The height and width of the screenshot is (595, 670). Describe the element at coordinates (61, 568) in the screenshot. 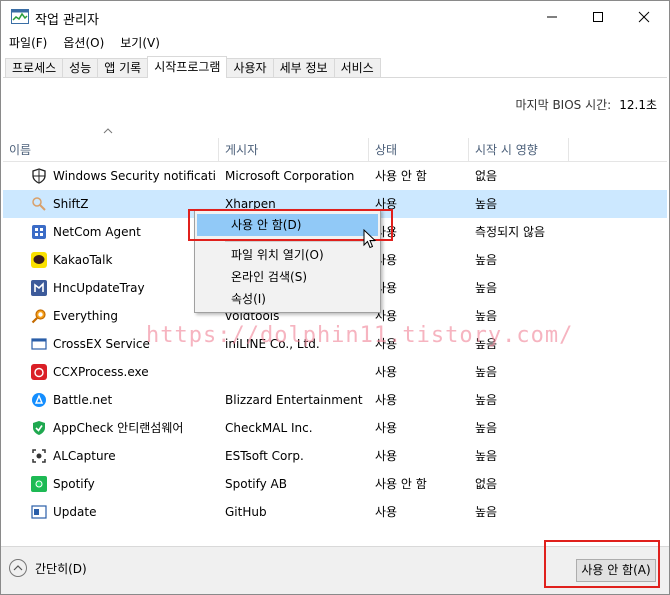

I see `collapse-label: 간단히(D)` at that location.